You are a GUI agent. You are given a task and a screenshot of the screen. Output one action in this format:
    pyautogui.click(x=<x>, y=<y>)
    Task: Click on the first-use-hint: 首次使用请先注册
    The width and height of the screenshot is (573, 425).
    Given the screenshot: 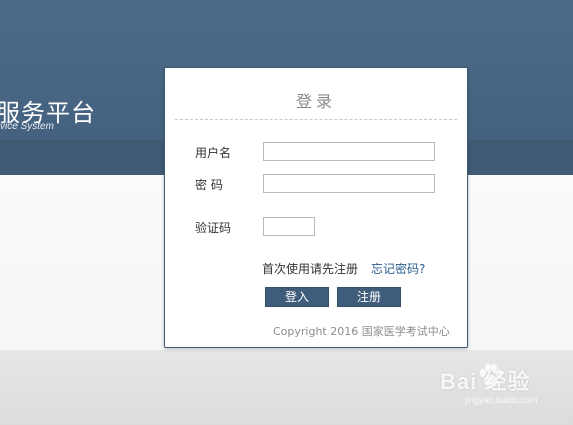 What is the action you would take?
    pyautogui.click(x=310, y=269)
    